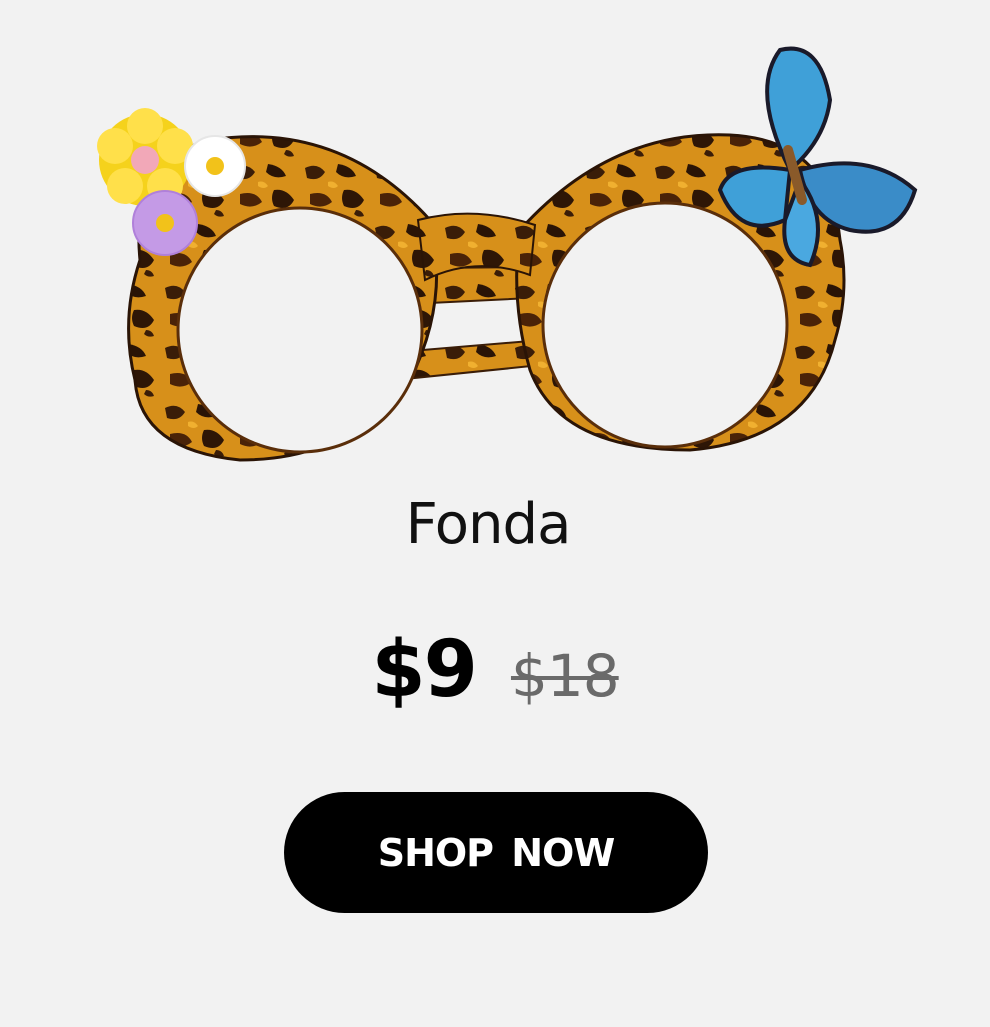 The width and height of the screenshot is (990, 1027). Describe the element at coordinates (496, 852) in the screenshot. I see `shop-now-button: SHOP NOW` at that location.